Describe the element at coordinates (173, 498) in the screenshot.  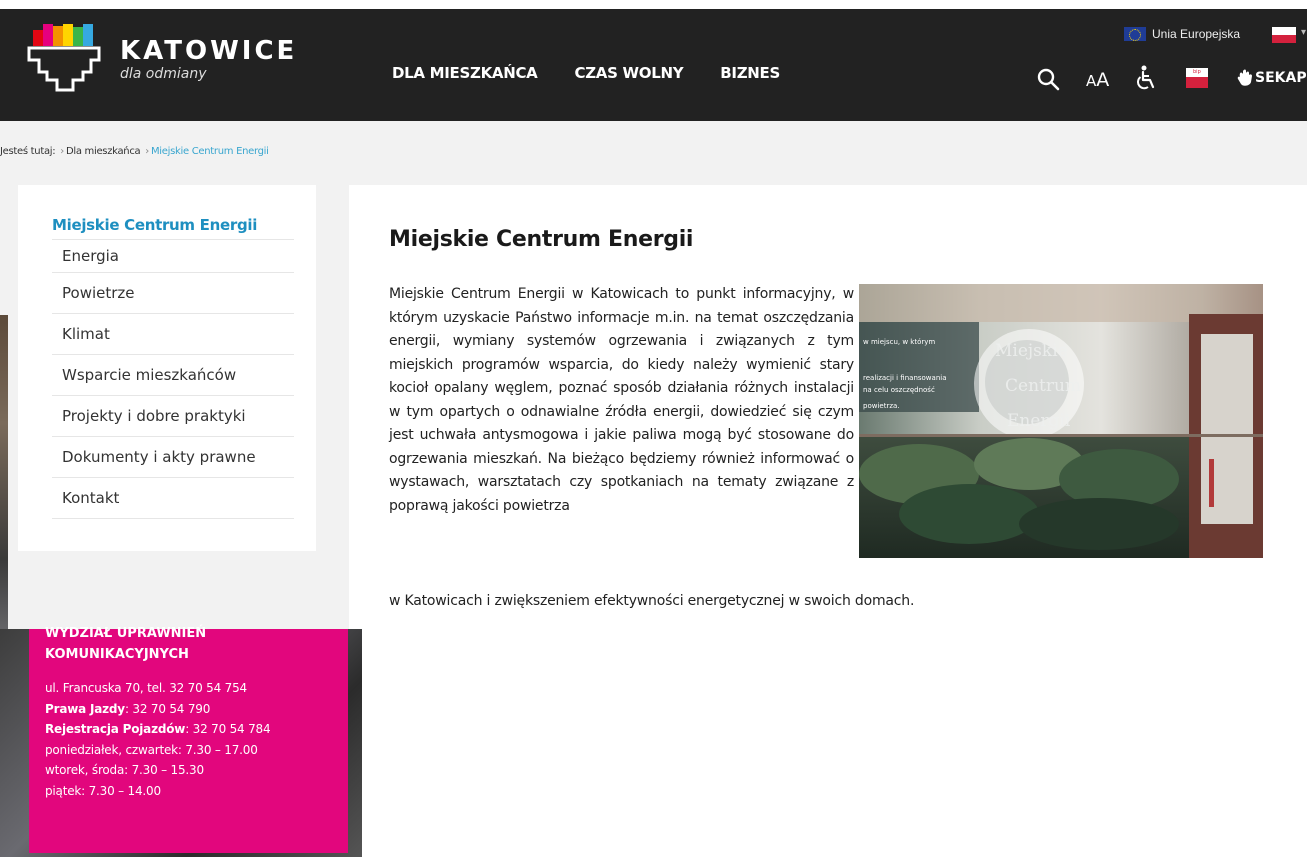
I see `sidebar-item-kontakt: Kontakt` at that location.